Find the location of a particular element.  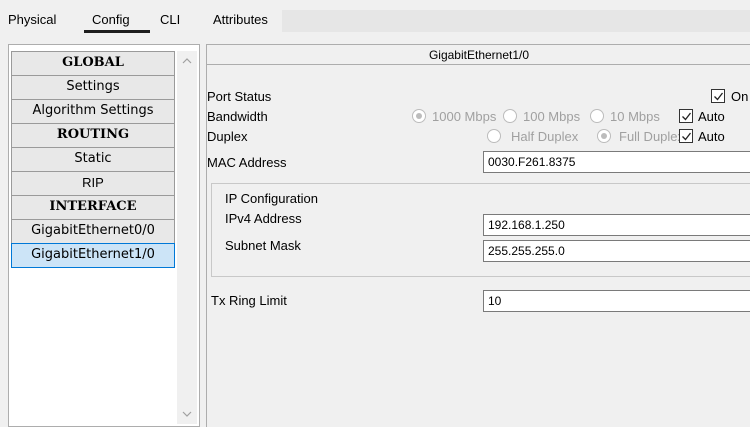

tx-ring-limit-label: Tx Ring Limit is located at coordinates (249, 300).